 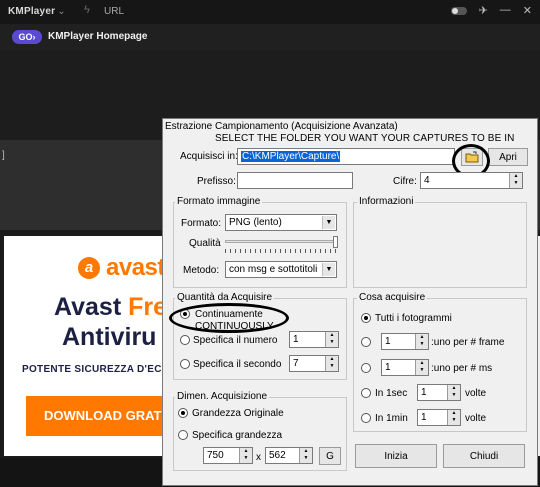 What do you see at coordinates (255, 222) in the screenshot?
I see `format-value: PNG (lento)` at bounding box center [255, 222].